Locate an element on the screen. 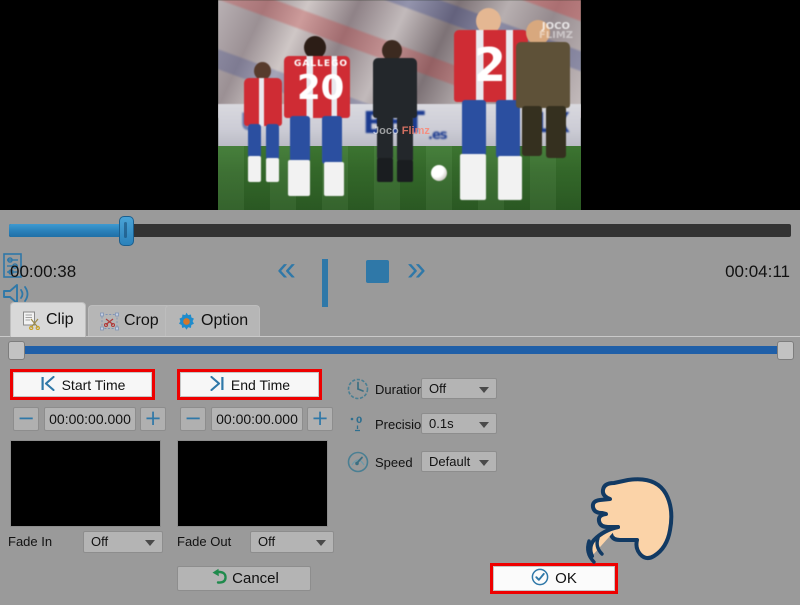  fast-forward-icon: » is located at coordinates (416, 269).